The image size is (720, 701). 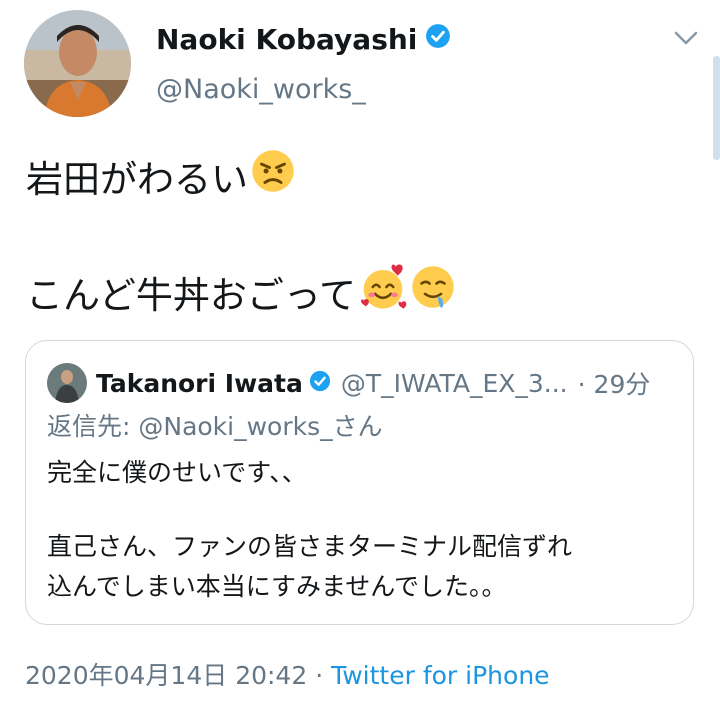 I want to click on smiling-face-with-hearts-emoji-icon, so click(x=383, y=291).